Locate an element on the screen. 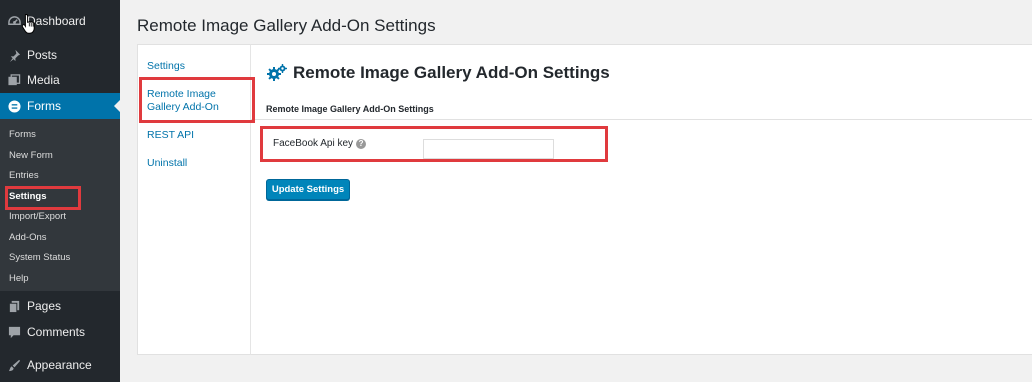 This screenshot has width=1032, height=382. help-icon: ? is located at coordinates (361, 143).